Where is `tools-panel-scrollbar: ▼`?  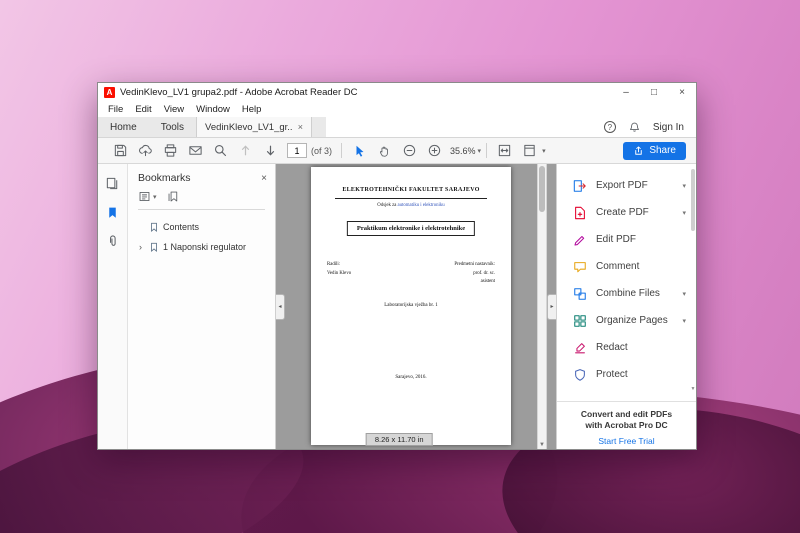 tools-panel-scrollbar: ▼ is located at coordinates (693, 280).